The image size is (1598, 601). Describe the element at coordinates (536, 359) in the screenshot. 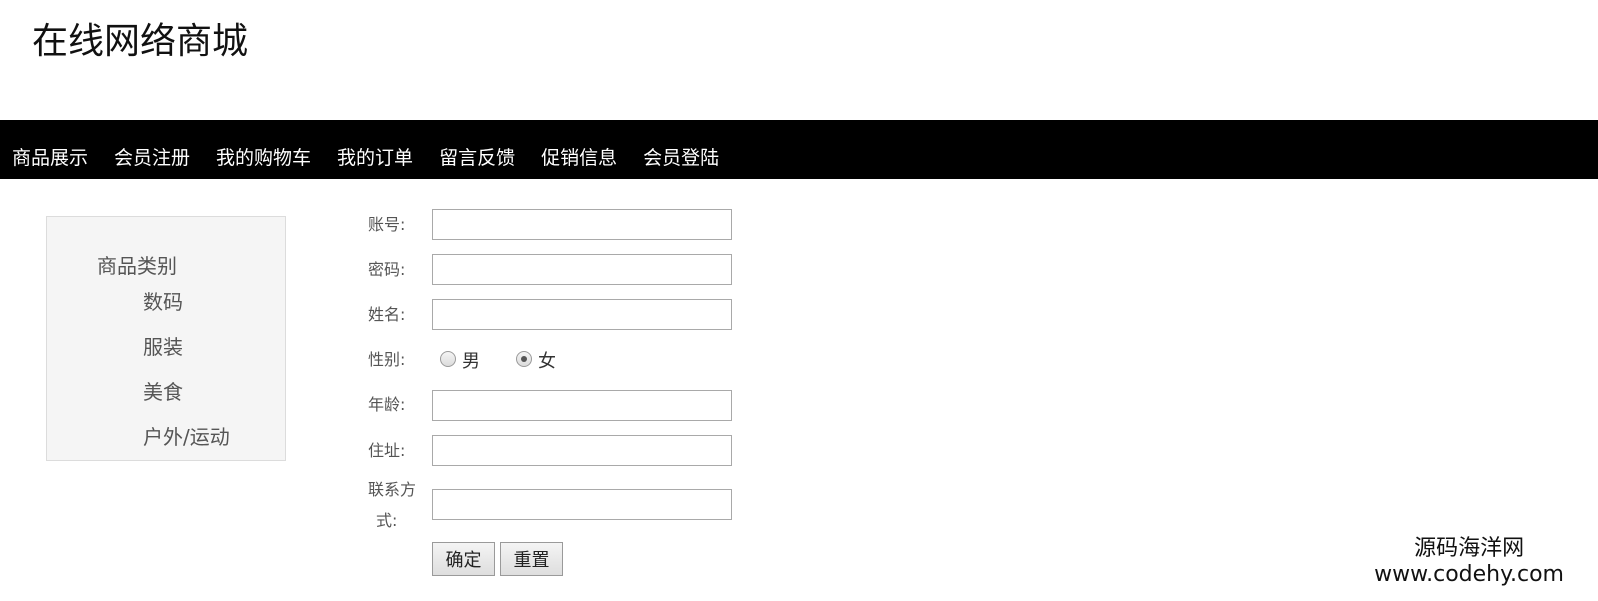

I see `gender-option-female: 女` at that location.